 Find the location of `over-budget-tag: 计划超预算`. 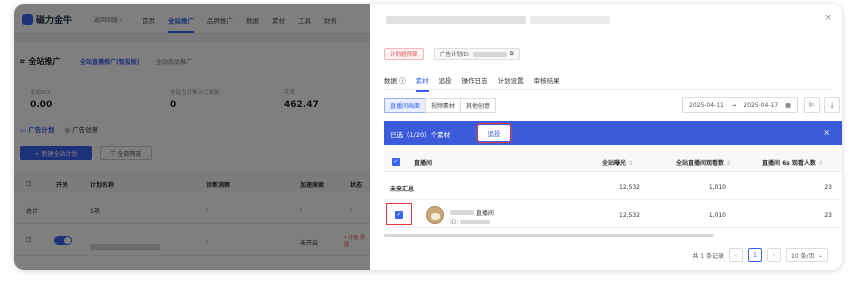

over-budget-tag: 计划超预算 is located at coordinates (404, 54).